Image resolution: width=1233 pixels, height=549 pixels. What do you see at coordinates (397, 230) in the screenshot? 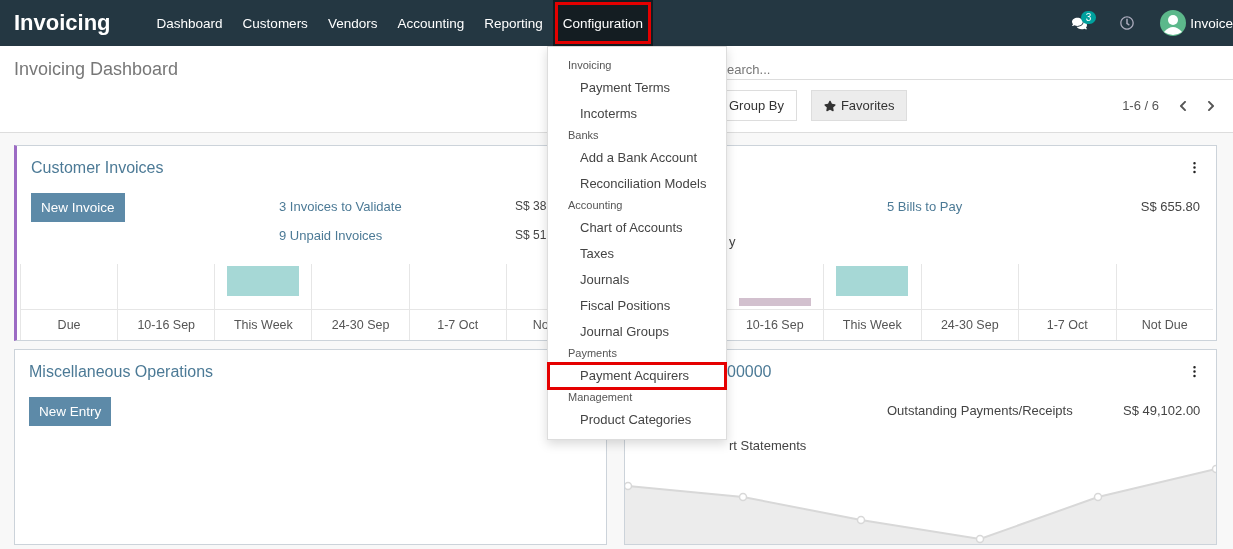
I see `dashboard-link: 9 Unpaid Invoices` at bounding box center [397, 230].